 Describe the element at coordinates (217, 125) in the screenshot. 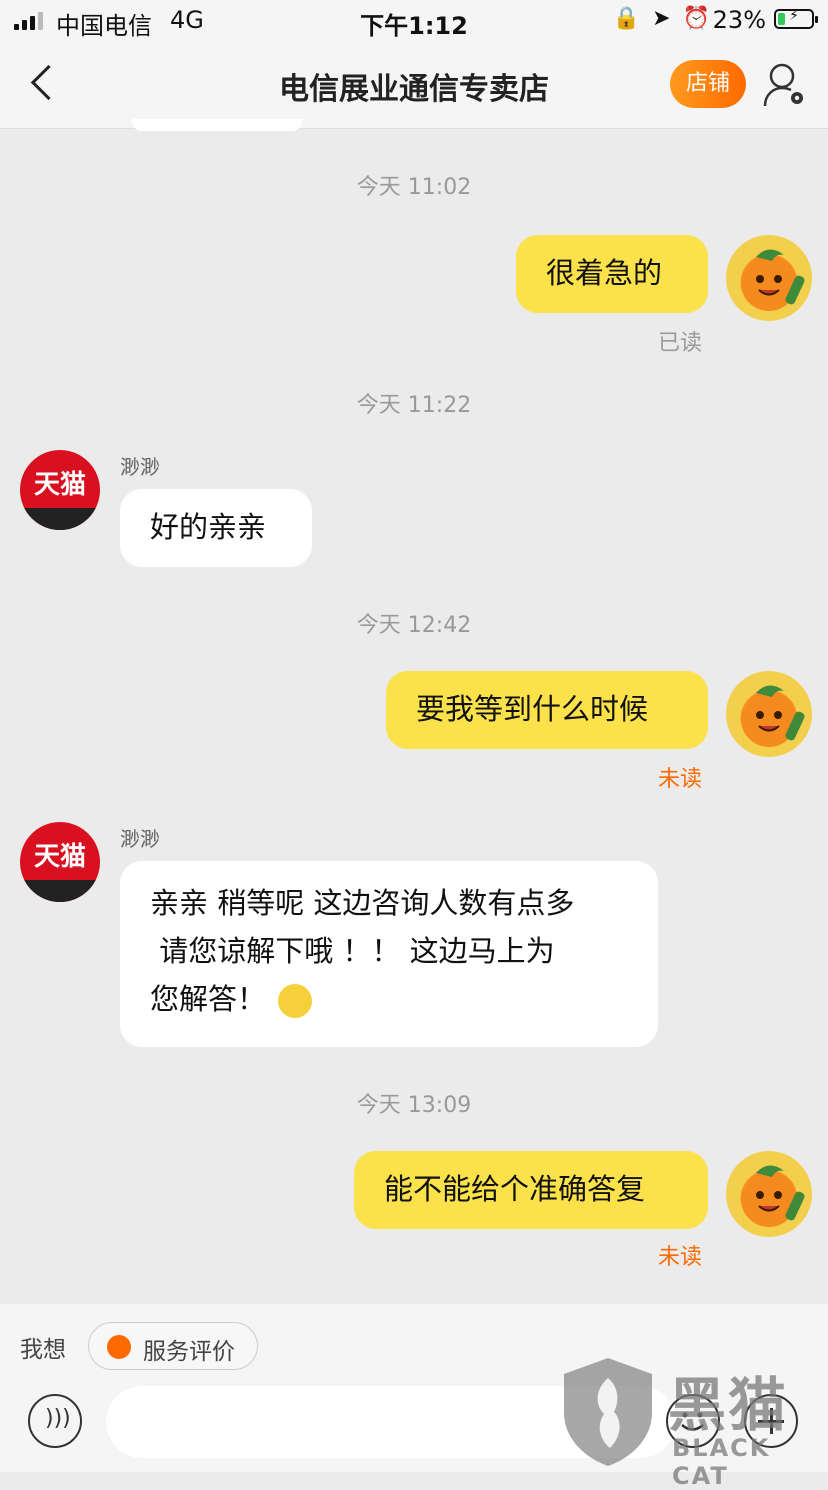

I see `previous-message-edge` at that location.